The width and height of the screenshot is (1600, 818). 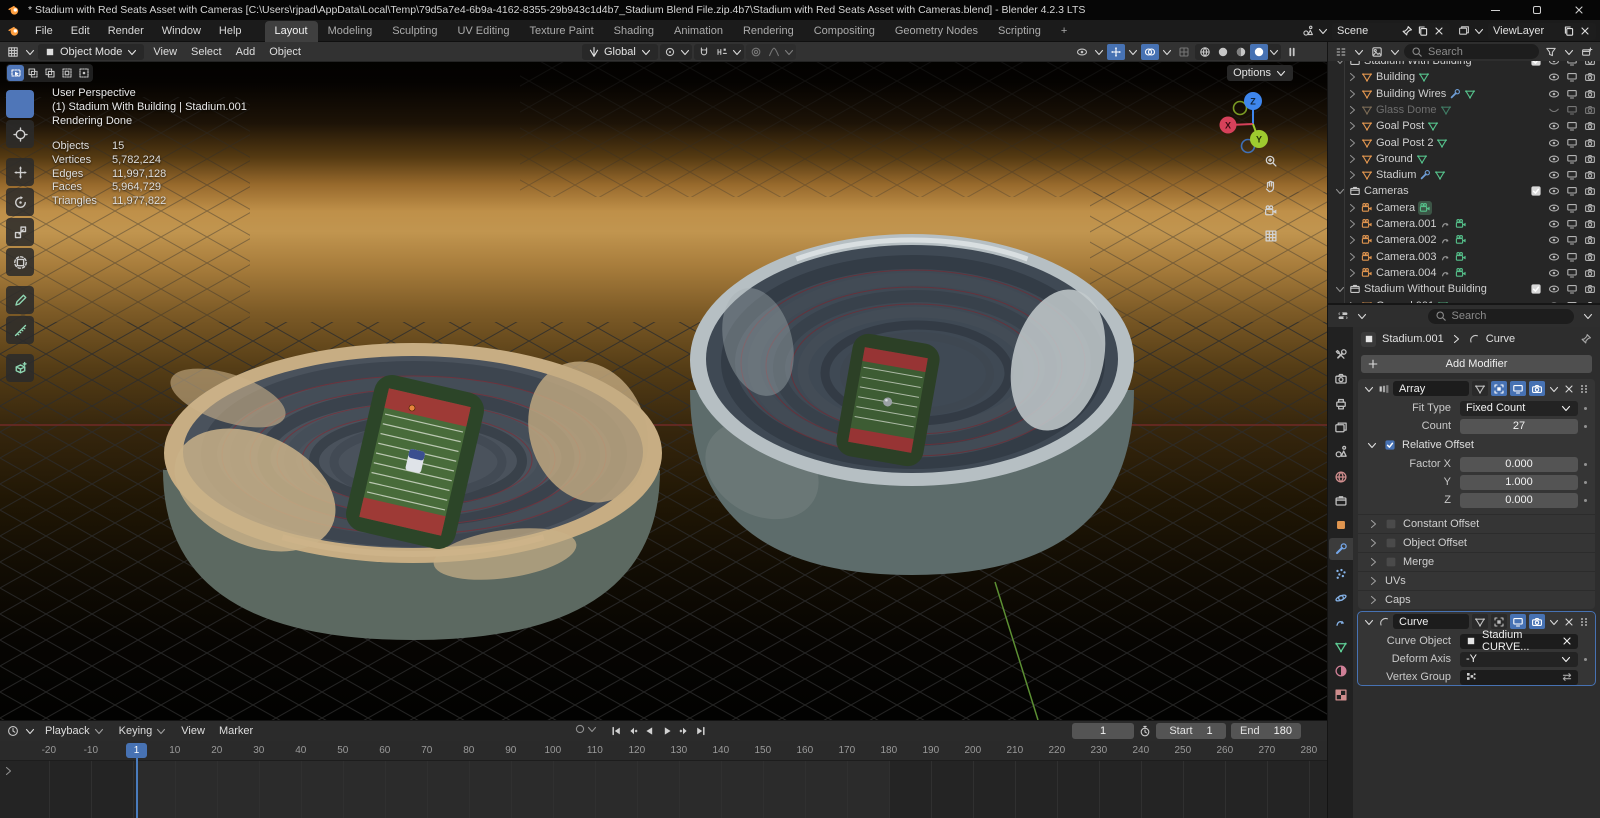 I want to click on outliner-row-camera-003: Camera.003, so click(x=1464, y=257).